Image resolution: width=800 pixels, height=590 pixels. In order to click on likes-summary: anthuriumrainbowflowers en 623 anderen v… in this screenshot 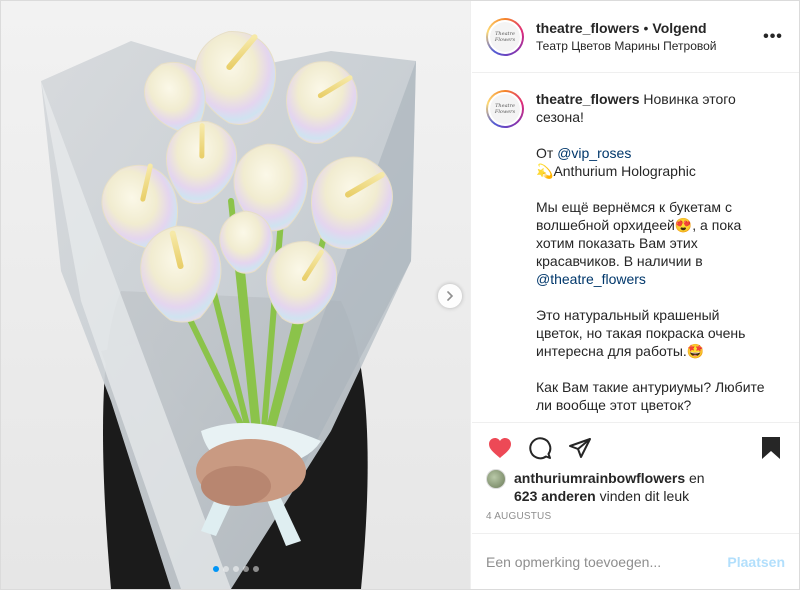, I will do `click(636, 487)`.